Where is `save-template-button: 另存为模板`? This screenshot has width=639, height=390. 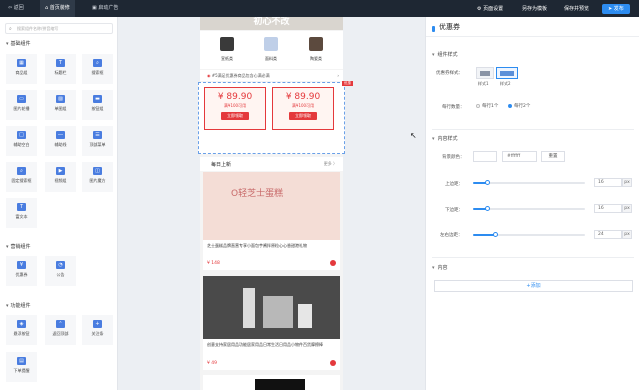
save-template-button: 另存为模板 is located at coordinates (534, 9).